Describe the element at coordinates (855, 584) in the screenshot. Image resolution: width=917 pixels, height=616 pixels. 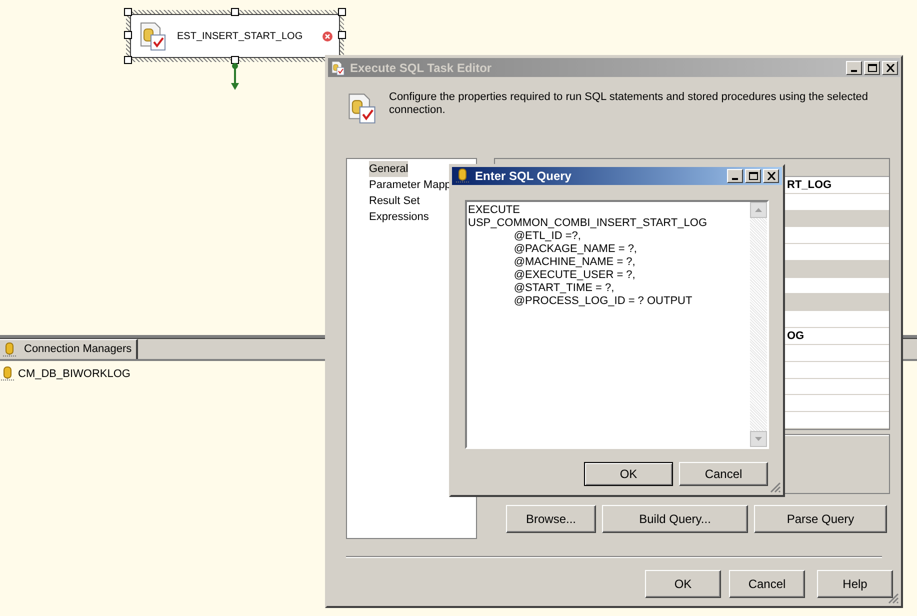
I see `dialog-button: Help` at that location.